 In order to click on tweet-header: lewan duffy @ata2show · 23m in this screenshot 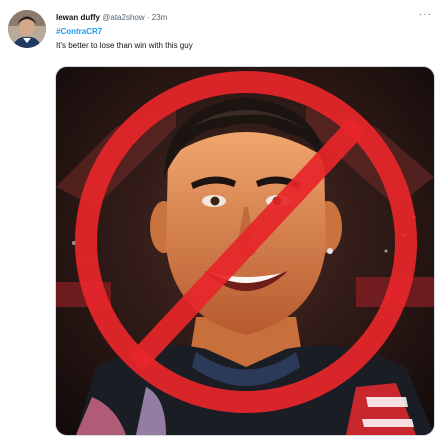, I will do `click(111, 18)`.